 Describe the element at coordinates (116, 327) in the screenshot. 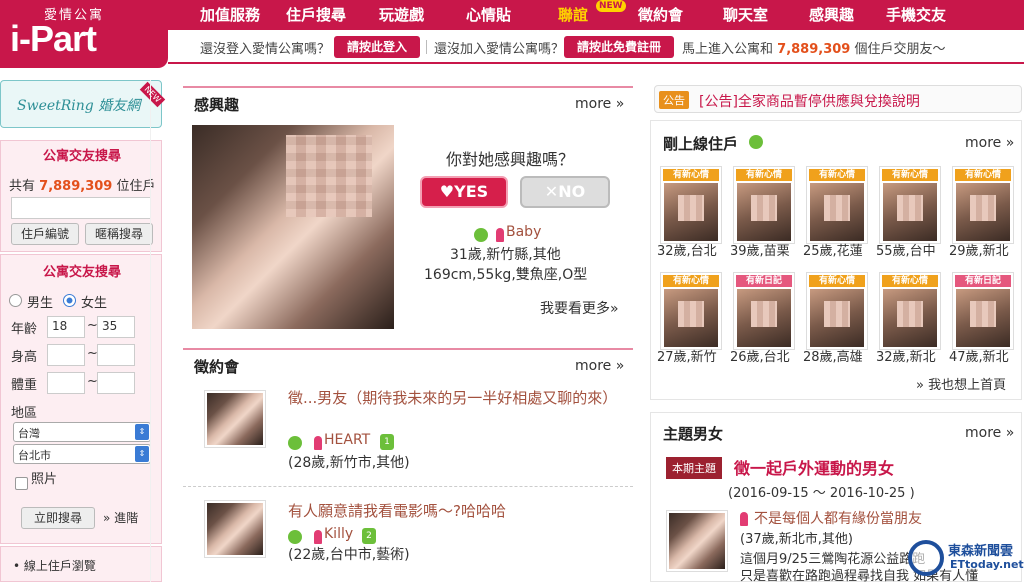

I see `age-to-input: 35` at that location.